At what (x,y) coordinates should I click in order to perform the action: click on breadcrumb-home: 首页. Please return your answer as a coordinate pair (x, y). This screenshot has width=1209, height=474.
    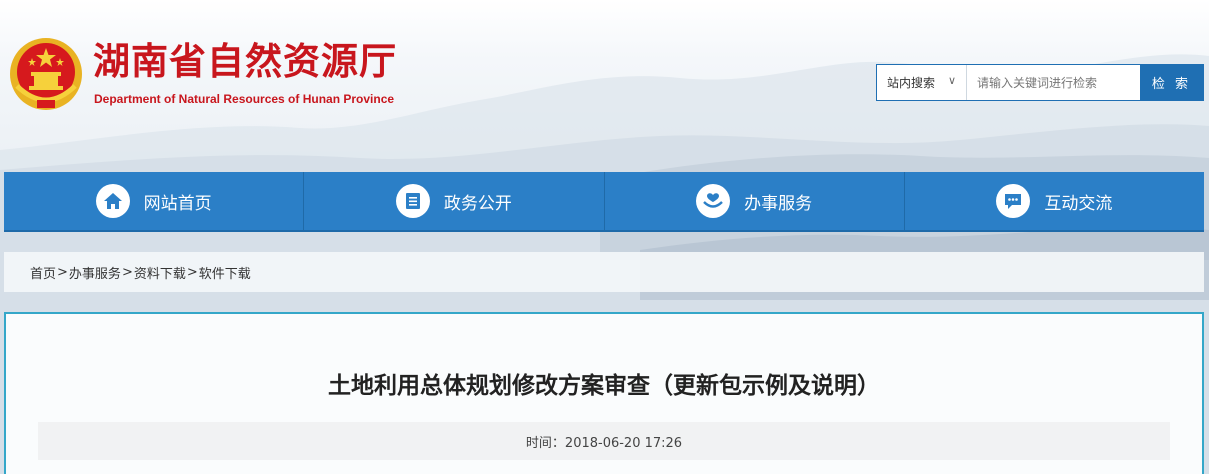
    Looking at the image, I should click on (43, 272).